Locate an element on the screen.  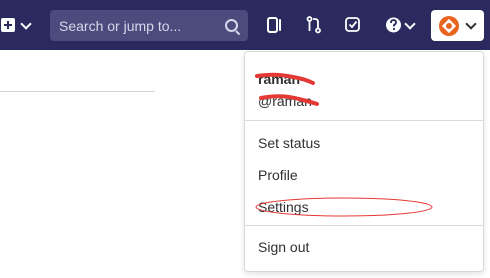
merge-request-icon is located at coordinates (314, 25).